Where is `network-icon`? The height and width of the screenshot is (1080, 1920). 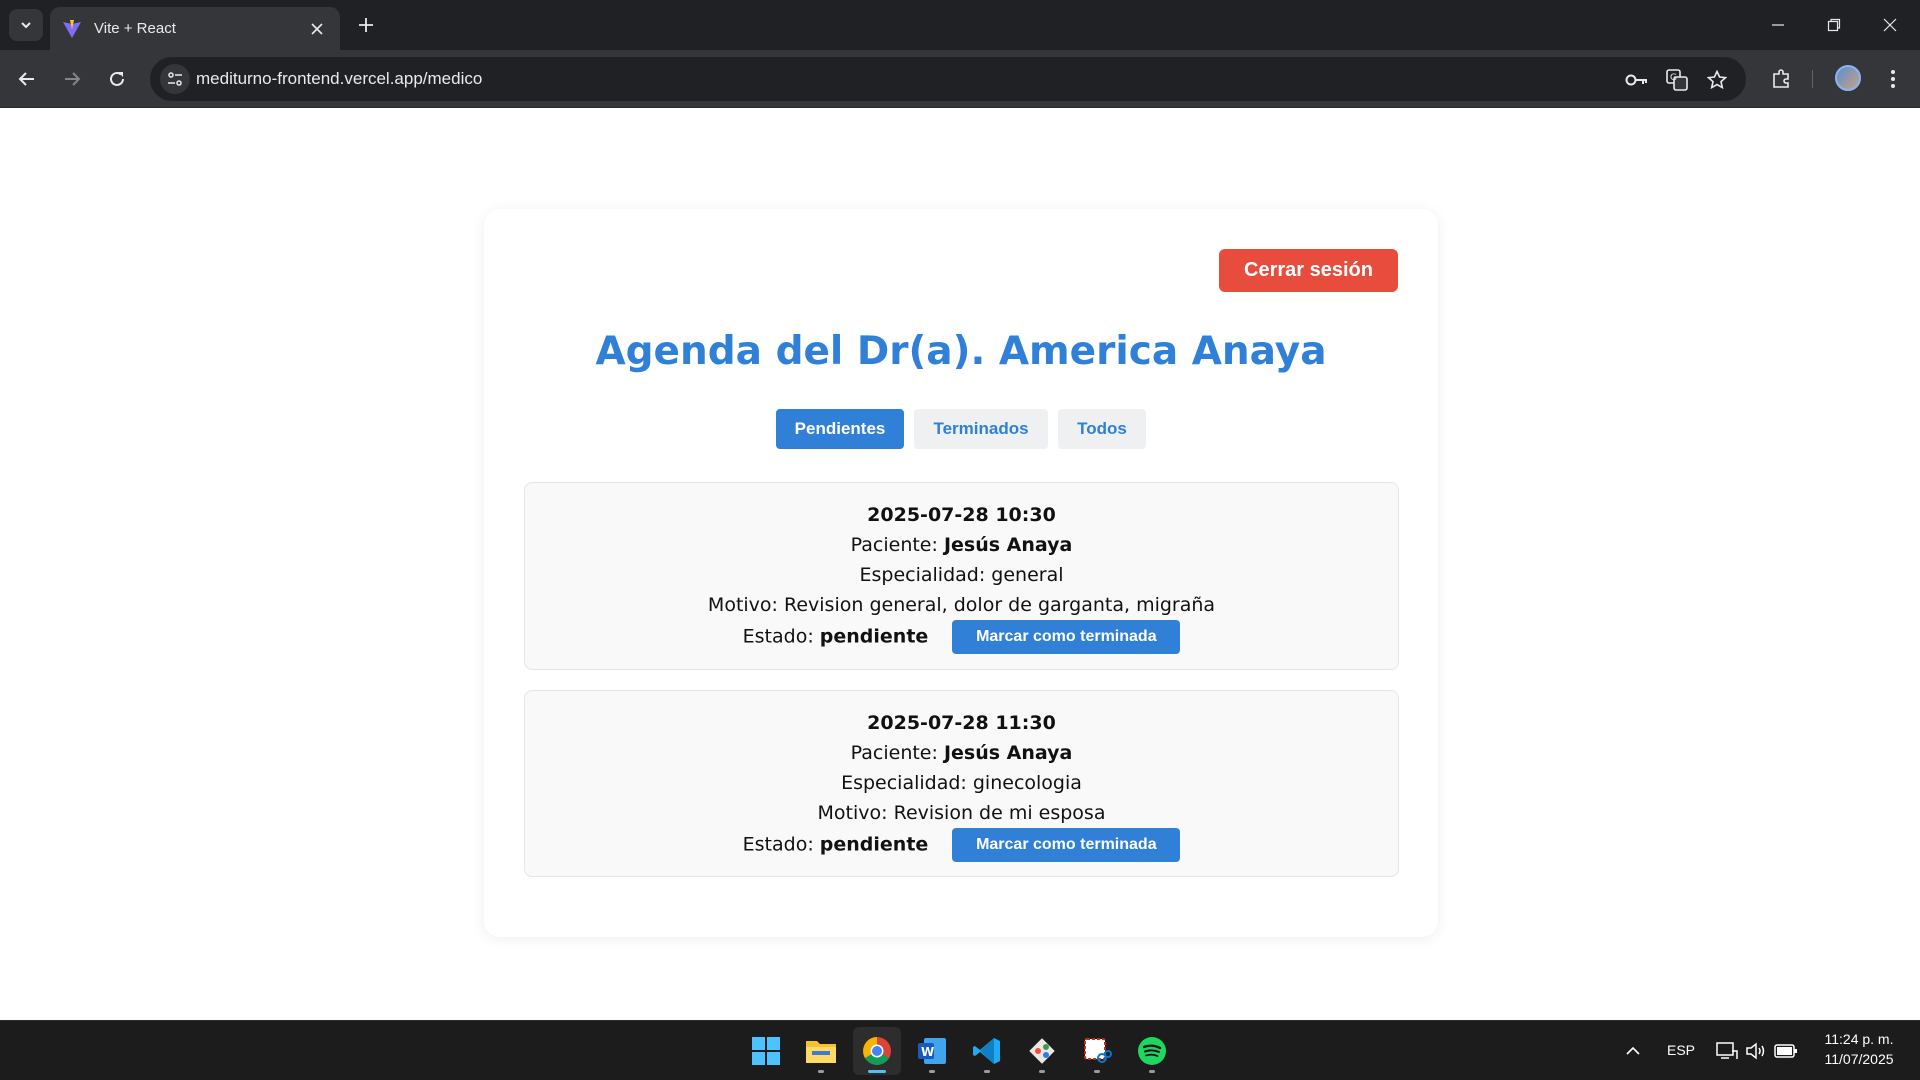
network-icon is located at coordinates (1727, 1051).